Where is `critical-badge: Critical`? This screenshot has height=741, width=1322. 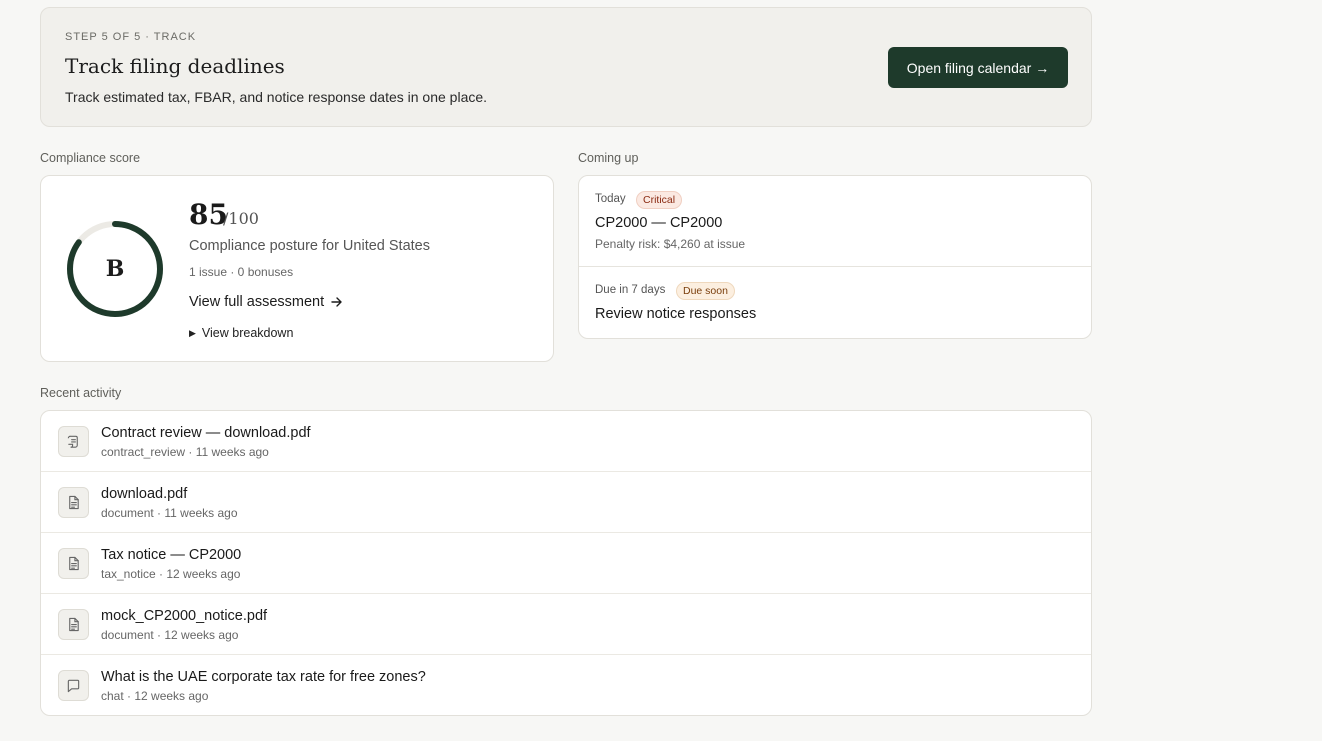 critical-badge: Critical is located at coordinates (659, 200).